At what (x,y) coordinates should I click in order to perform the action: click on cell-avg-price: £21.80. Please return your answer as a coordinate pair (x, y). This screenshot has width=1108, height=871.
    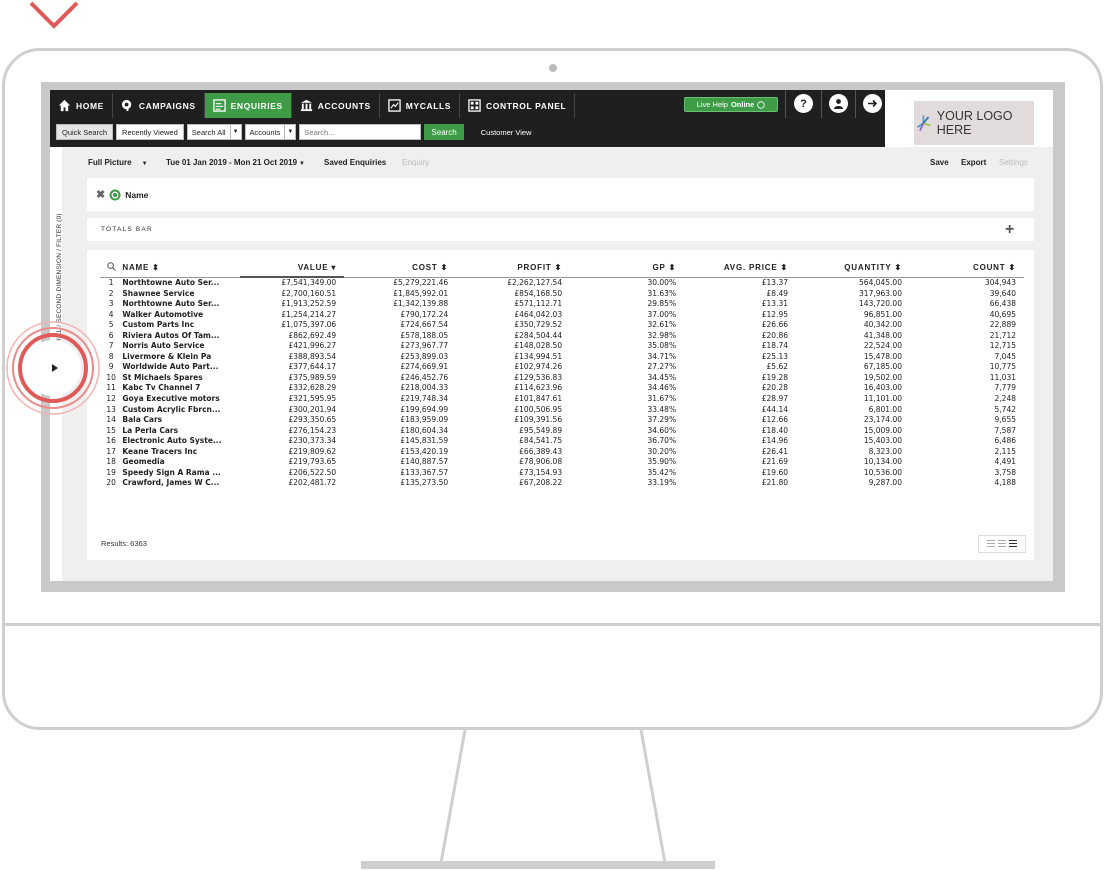
    Looking at the image, I should click on (775, 483).